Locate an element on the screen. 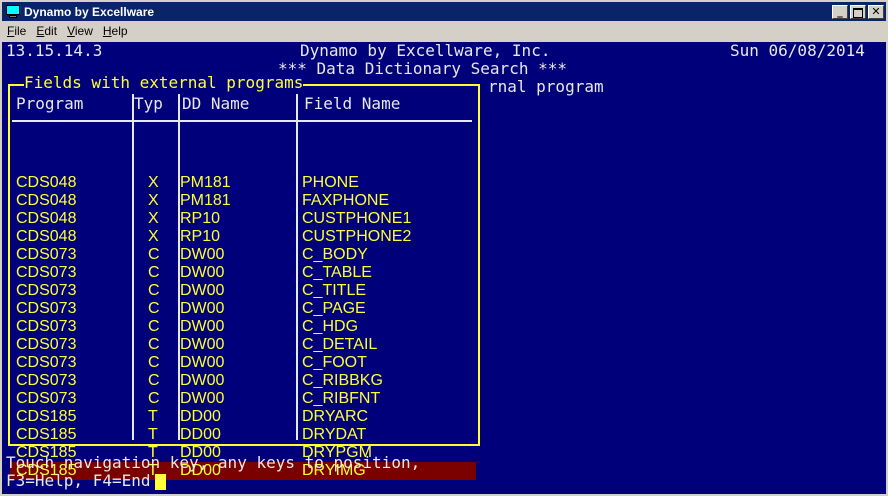  table-row: CDS073 C DW00 C_TITLE is located at coordinates (243, 291).